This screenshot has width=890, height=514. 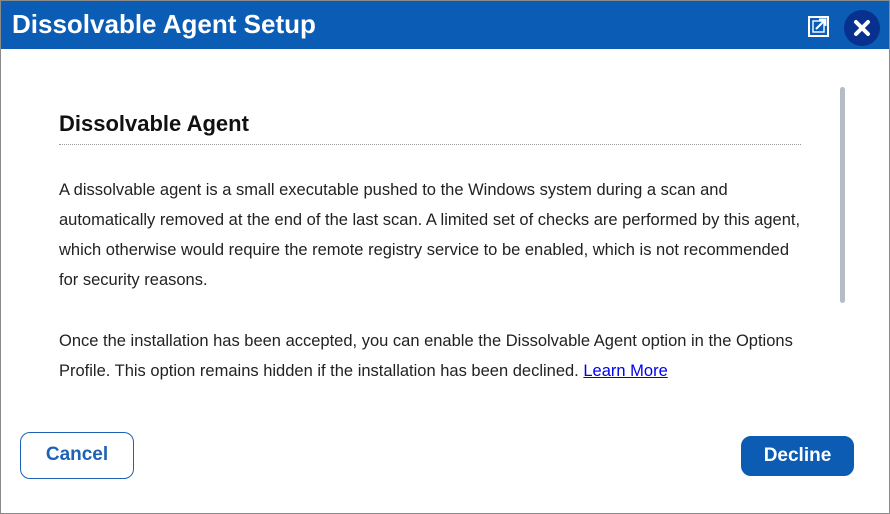 What do you see at coordinates (445, 25) in the screenshot?
I see `title-bar: Dissolvable Agent Setup` at bounding box center [445, 25].